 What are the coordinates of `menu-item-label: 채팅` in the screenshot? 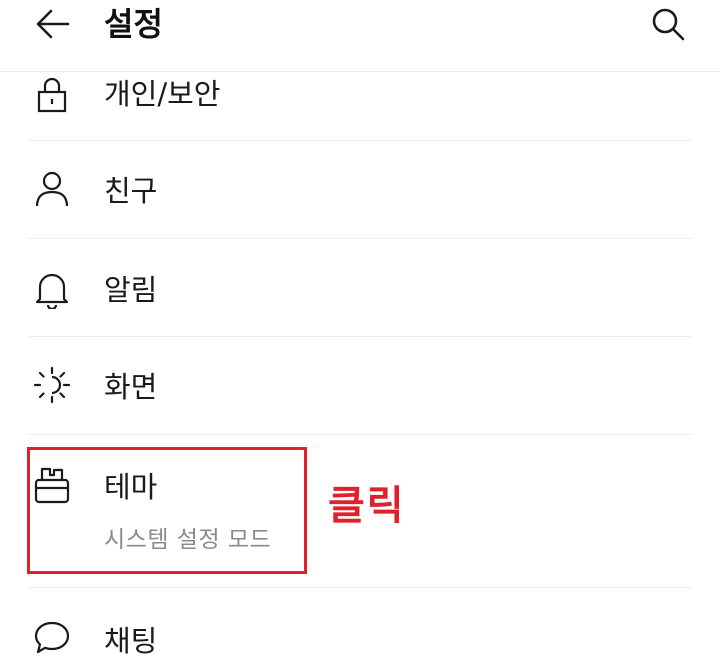 It's located at (131, 641).